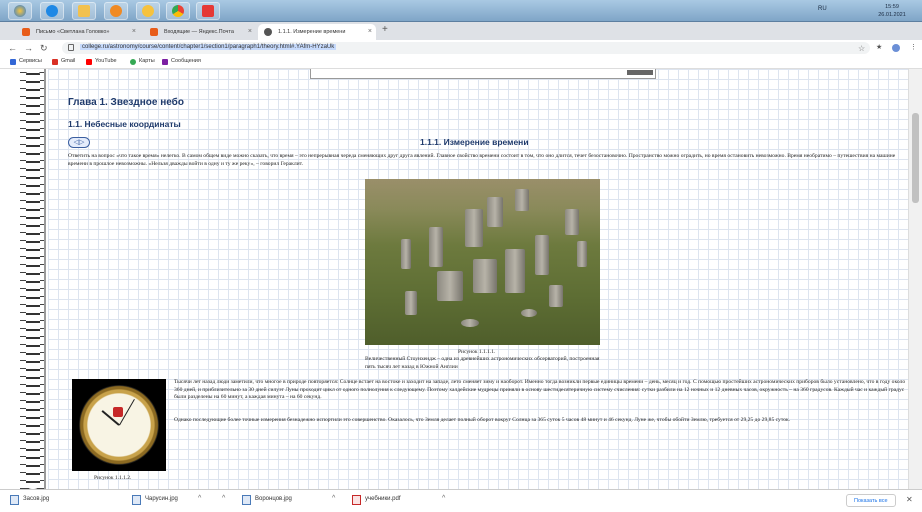  What do you see at coordinates (909, 499) in the screenshot?
I see `close-downloads-icon: ✕` at bounding box center [909, 499].